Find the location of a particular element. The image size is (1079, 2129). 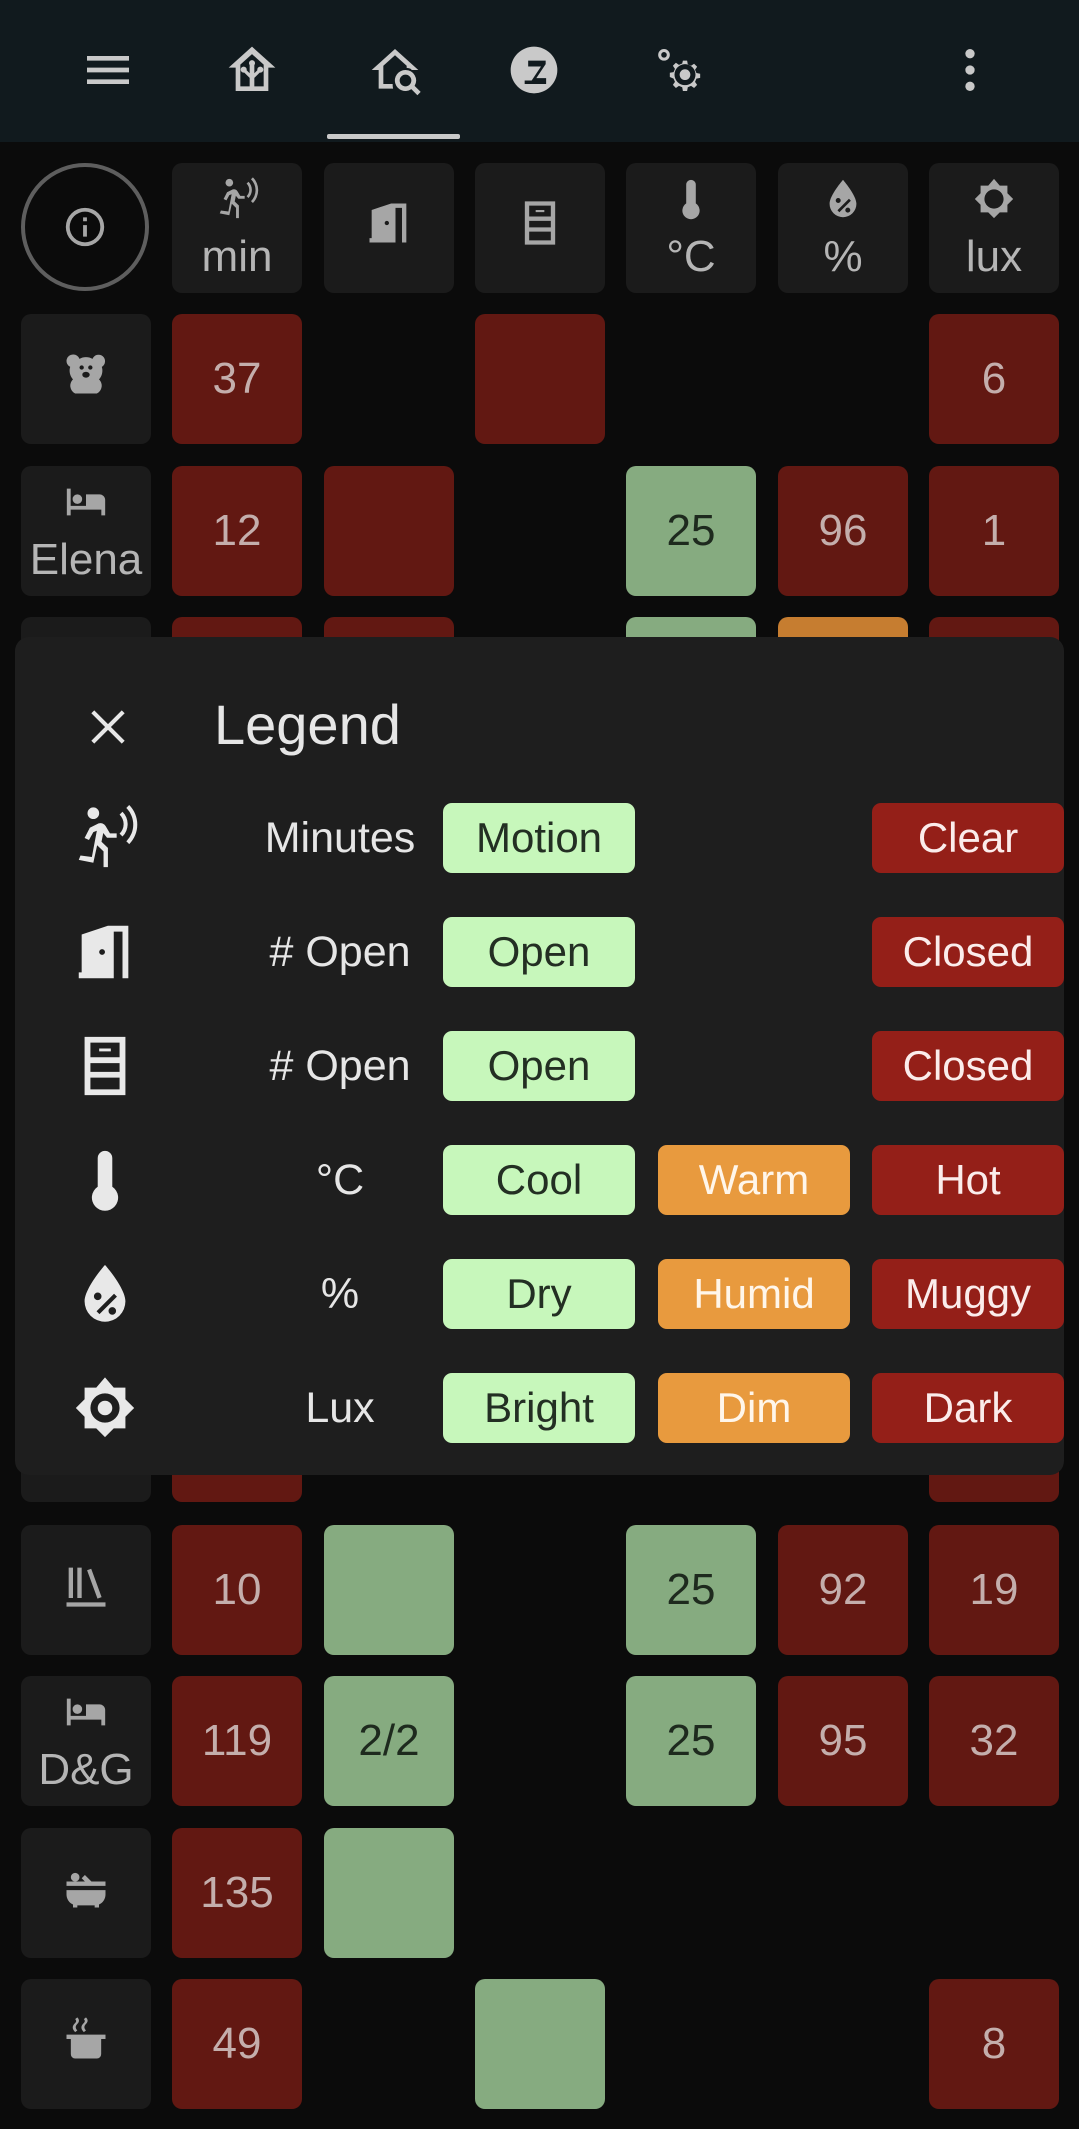

humidity-icon is located at coordinates (843, 204).